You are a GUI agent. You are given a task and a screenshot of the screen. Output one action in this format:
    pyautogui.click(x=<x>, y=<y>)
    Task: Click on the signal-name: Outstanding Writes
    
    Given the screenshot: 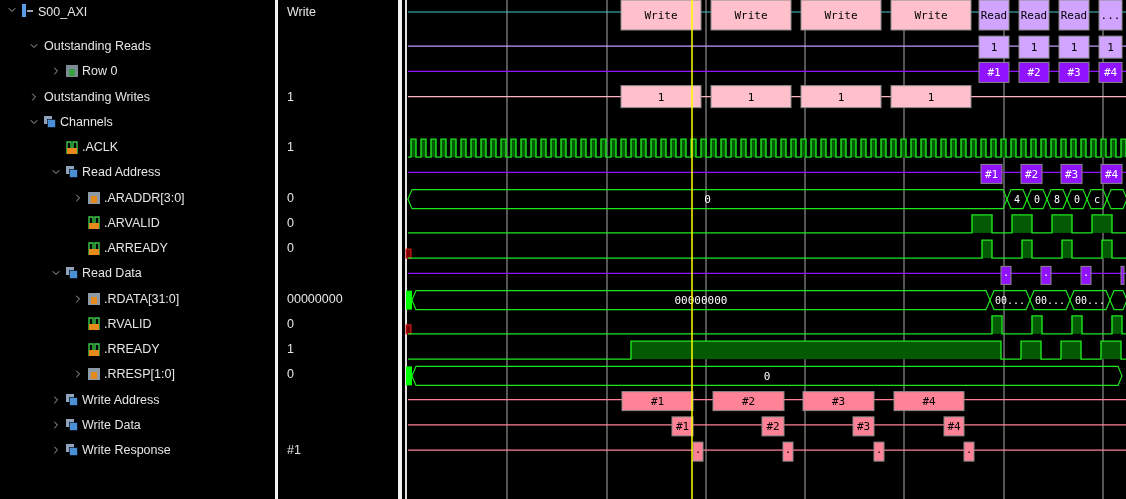 What is the action you would take?
    pyautogui.click(x=97, y=96)
    